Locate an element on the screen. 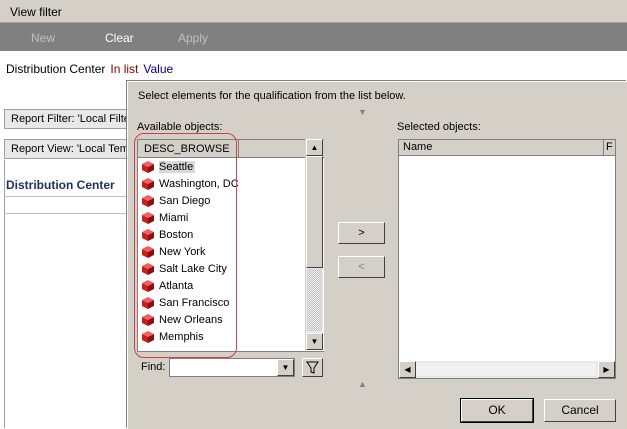  report-filter-tab: Report Filter: 'Local Filter' is located at coordinates (75, 119).